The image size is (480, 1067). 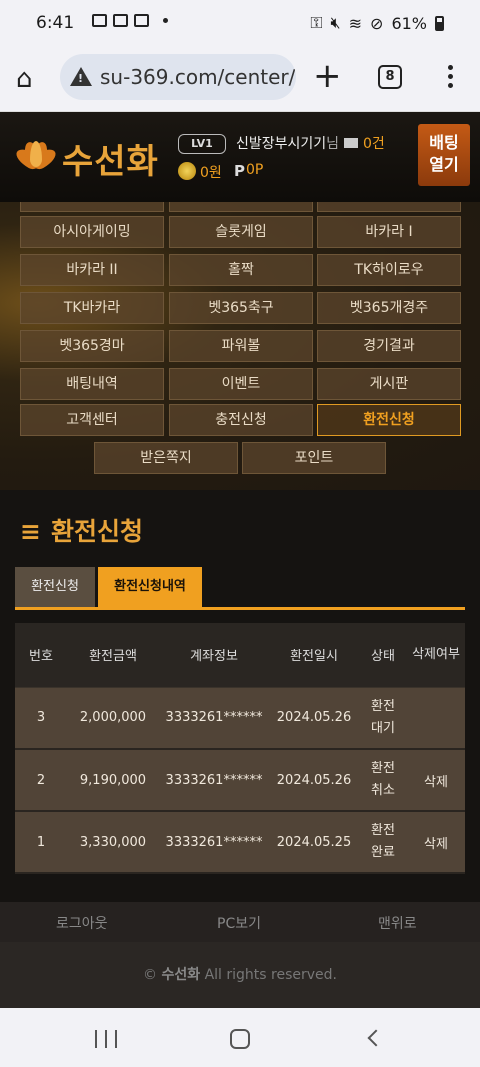 I want to click on col-status: 상태, so click(x=383, y=655).